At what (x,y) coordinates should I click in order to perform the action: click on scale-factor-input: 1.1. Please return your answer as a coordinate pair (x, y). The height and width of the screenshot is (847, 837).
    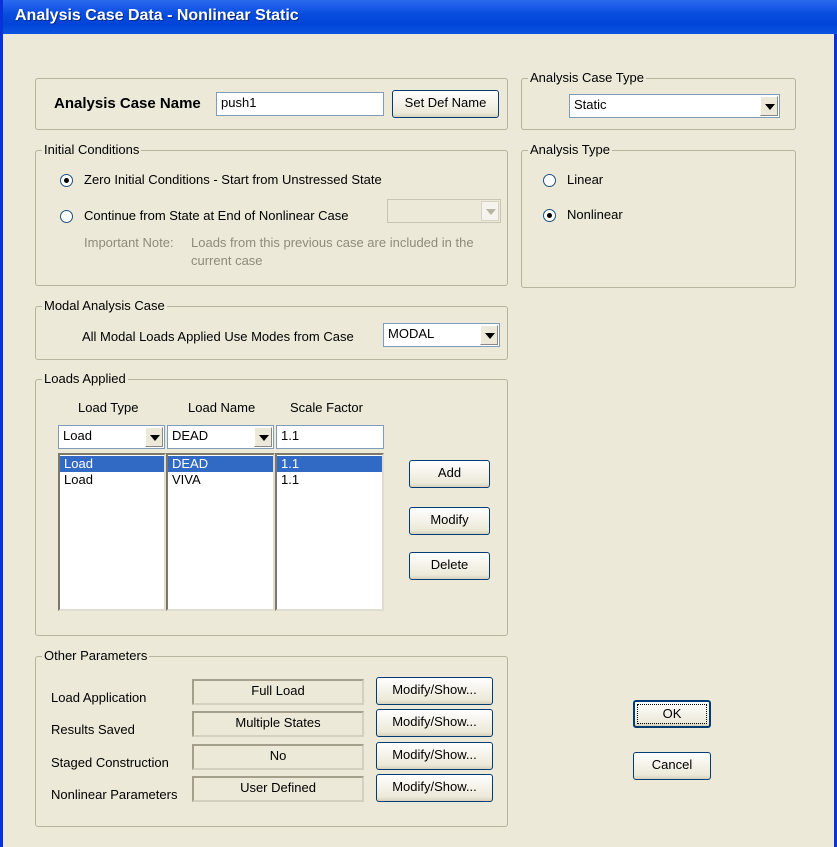
    Looking at the image, I should click on (330, 437).